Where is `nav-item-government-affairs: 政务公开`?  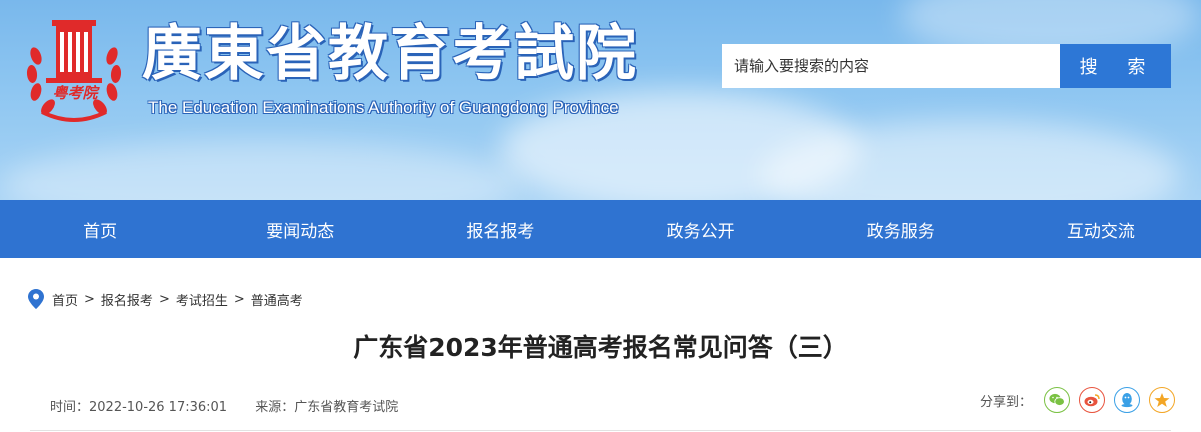
nav-item-government-affairs: 政务公开 is located at coordinates (701, 229).